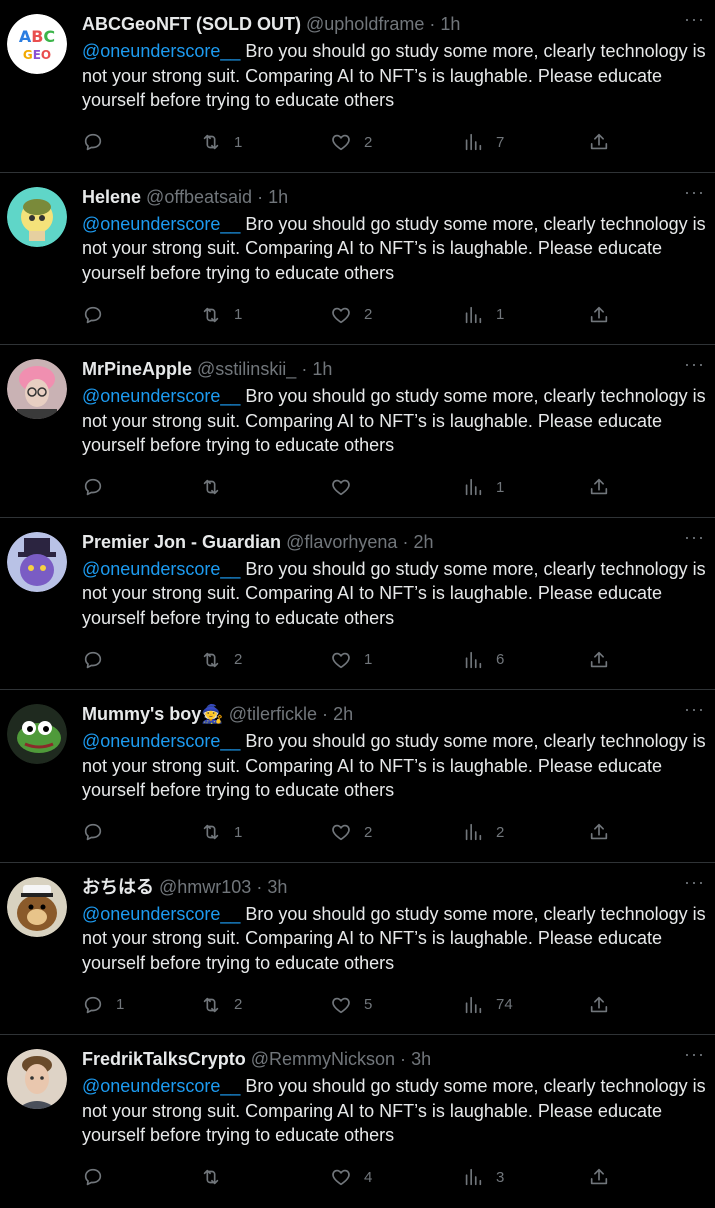 The image size is (715, 1208). I want to click on user-handle: @upholdframe, so click(365, 24).